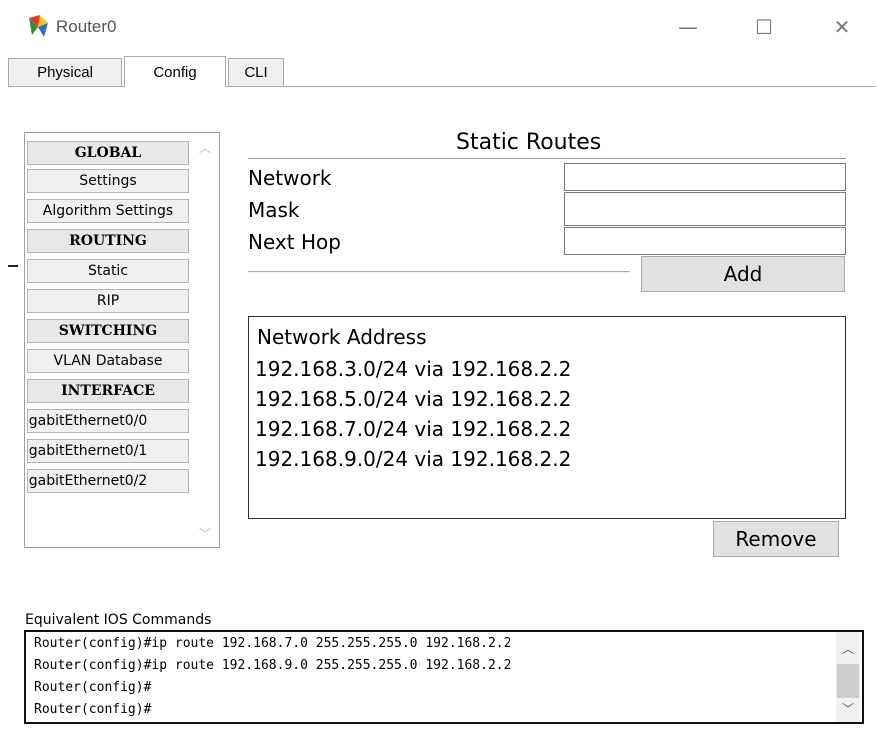 The image size is (878, 747). Describe the element at coordinates (87, 421) in the screenshot. I see `sidebar-item-label: GigabitEthernet0/0` at that location.